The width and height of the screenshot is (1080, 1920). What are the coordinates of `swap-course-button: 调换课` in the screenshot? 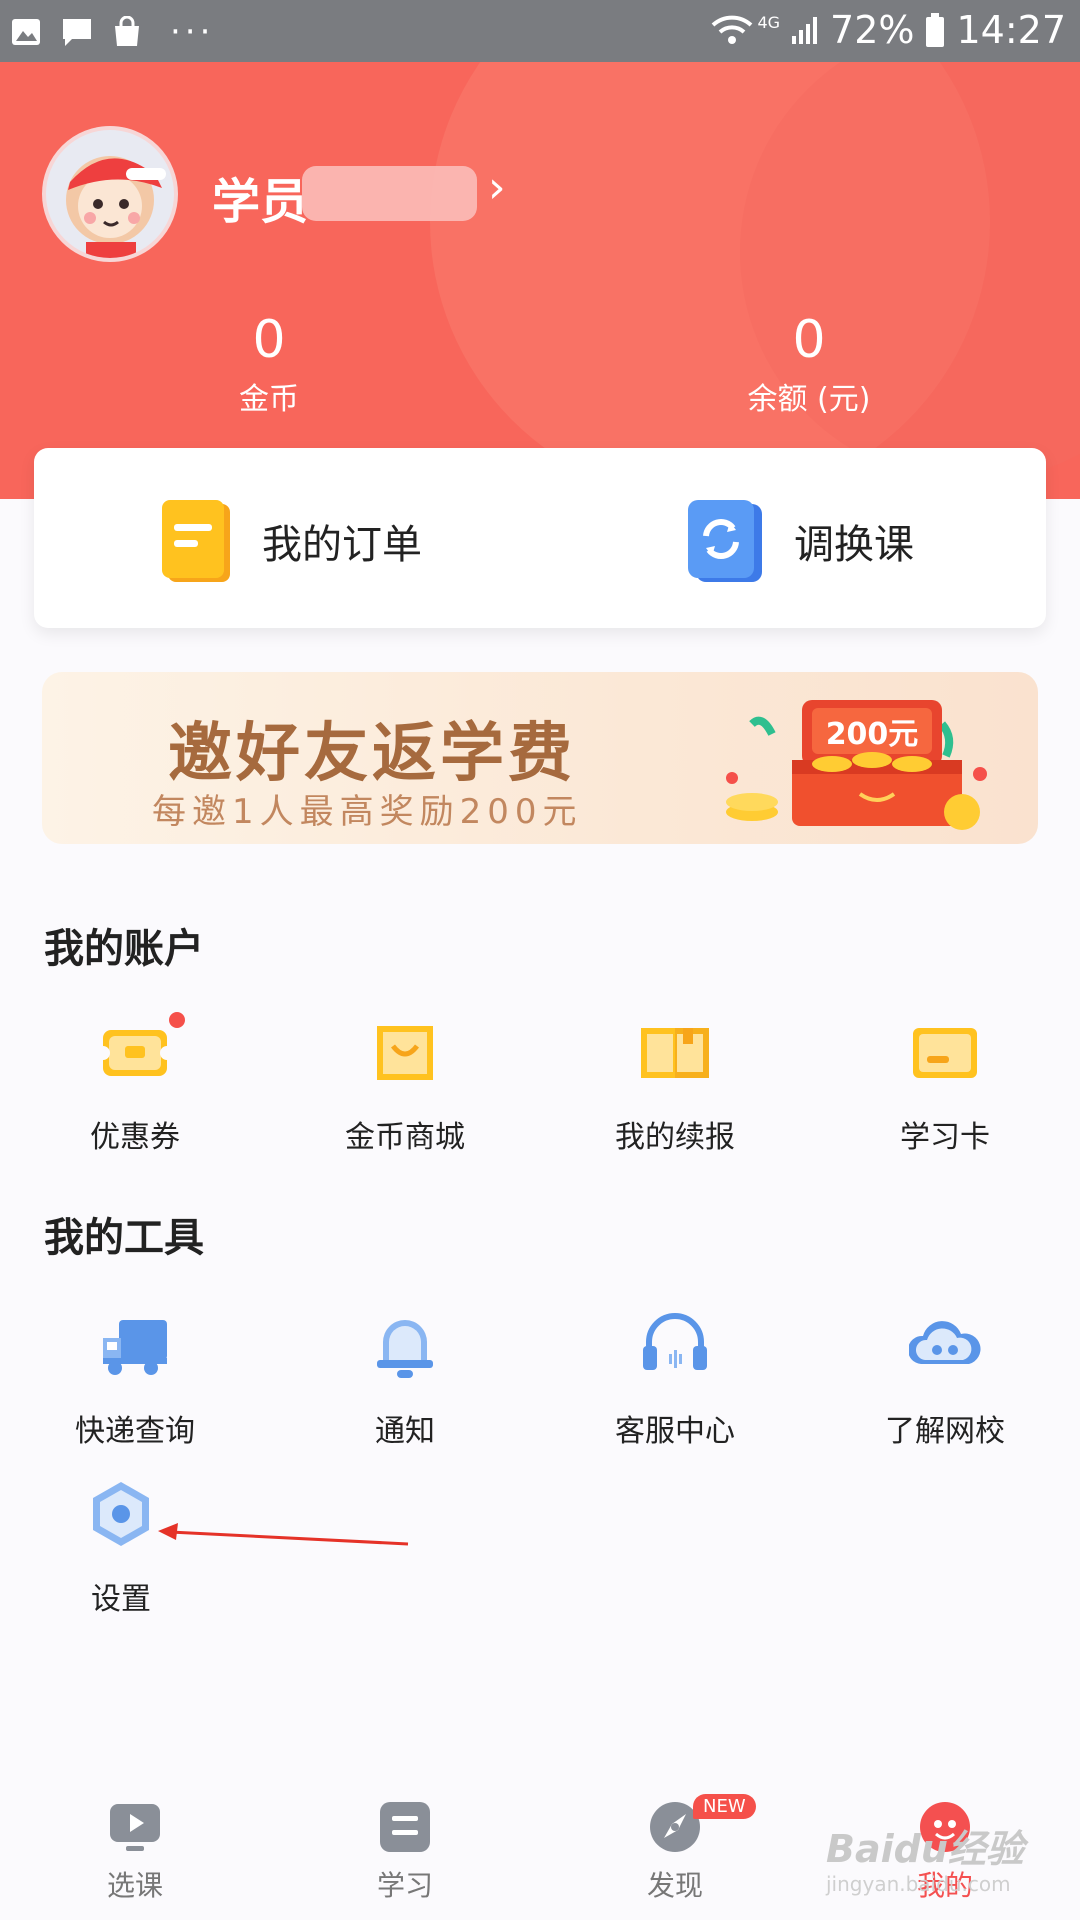 It's located at (800, 541).